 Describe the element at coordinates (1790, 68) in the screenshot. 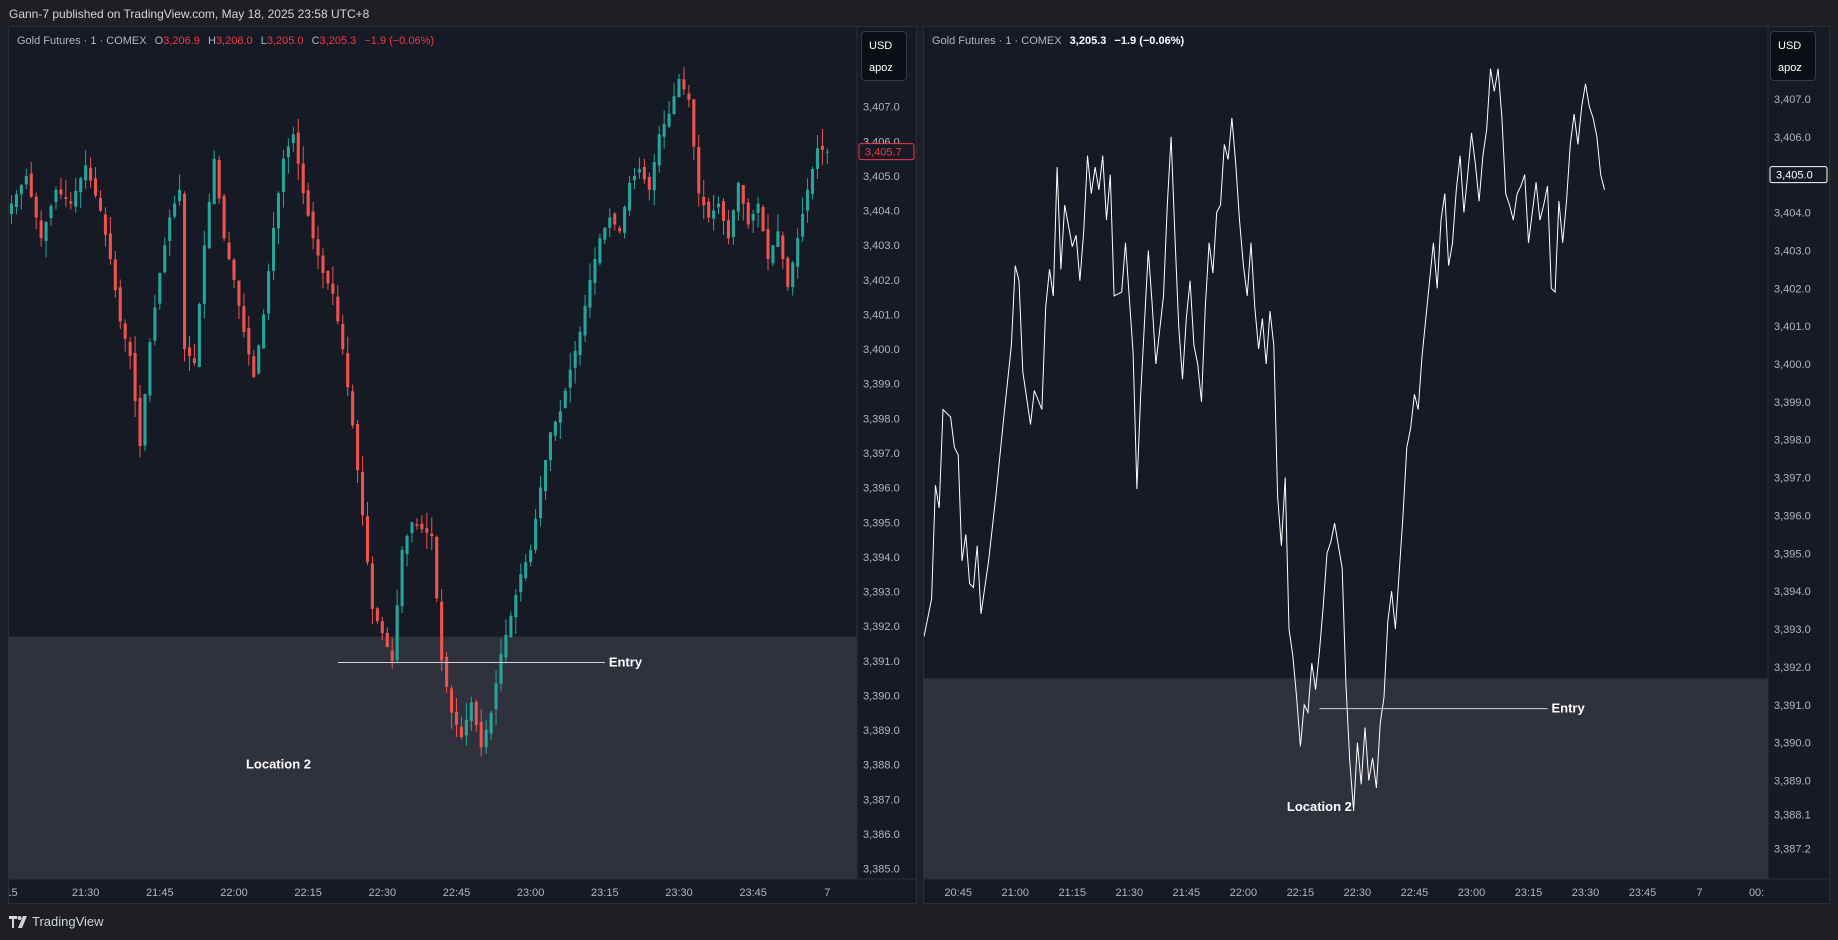

I see `right-unit-label: apoz` at that location.